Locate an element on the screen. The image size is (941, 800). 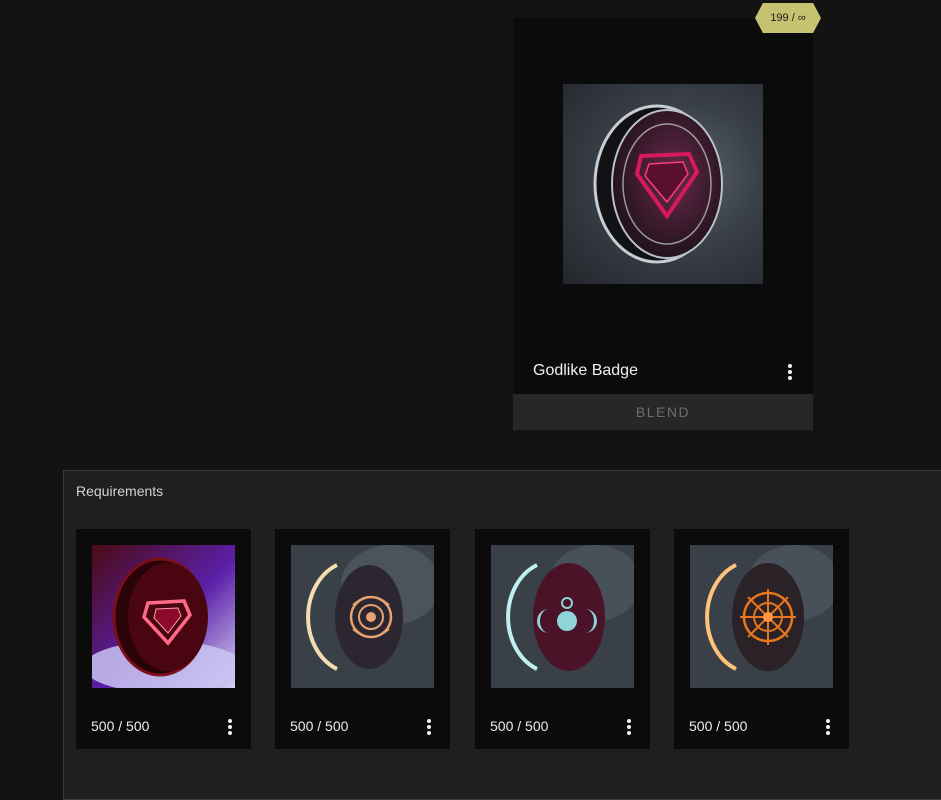
orange-eye-badge-icon is located at coordinates (362, 616).